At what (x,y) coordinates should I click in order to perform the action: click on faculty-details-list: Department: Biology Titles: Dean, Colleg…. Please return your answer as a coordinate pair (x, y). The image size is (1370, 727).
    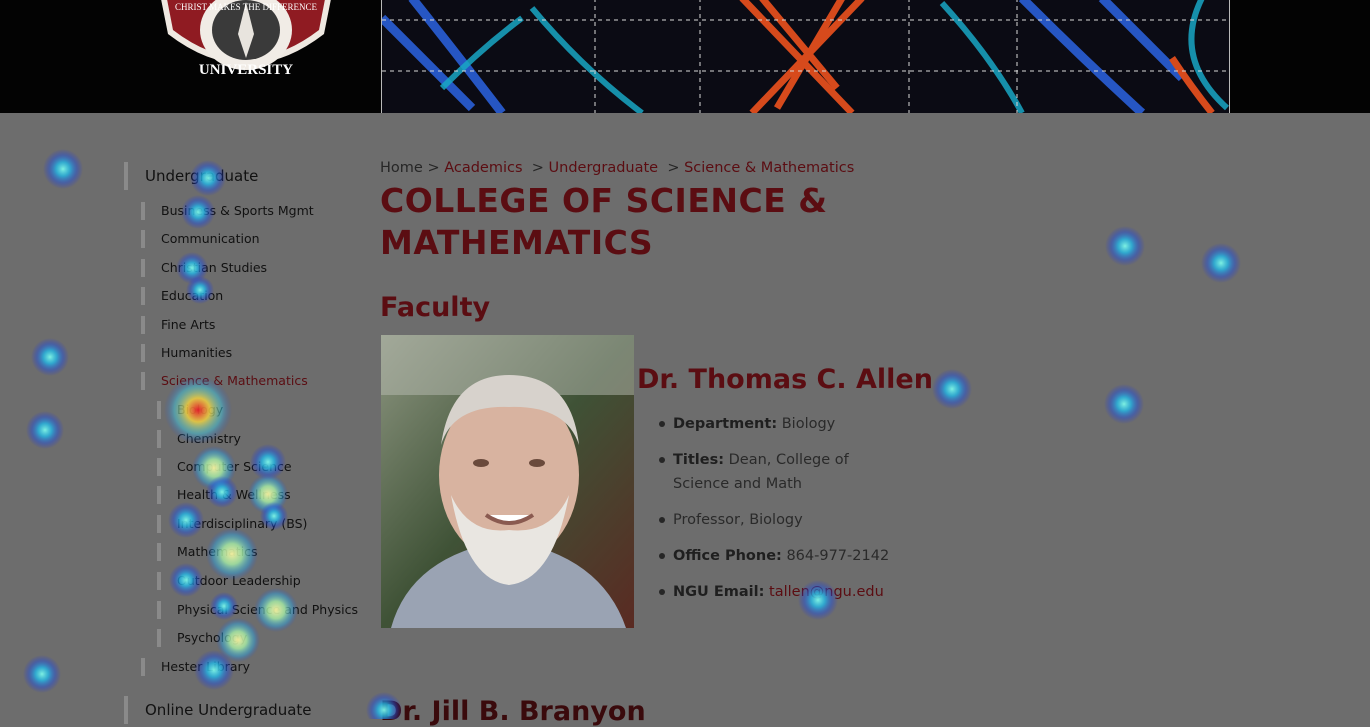
    Looking at the image, I should click on (779, 514).